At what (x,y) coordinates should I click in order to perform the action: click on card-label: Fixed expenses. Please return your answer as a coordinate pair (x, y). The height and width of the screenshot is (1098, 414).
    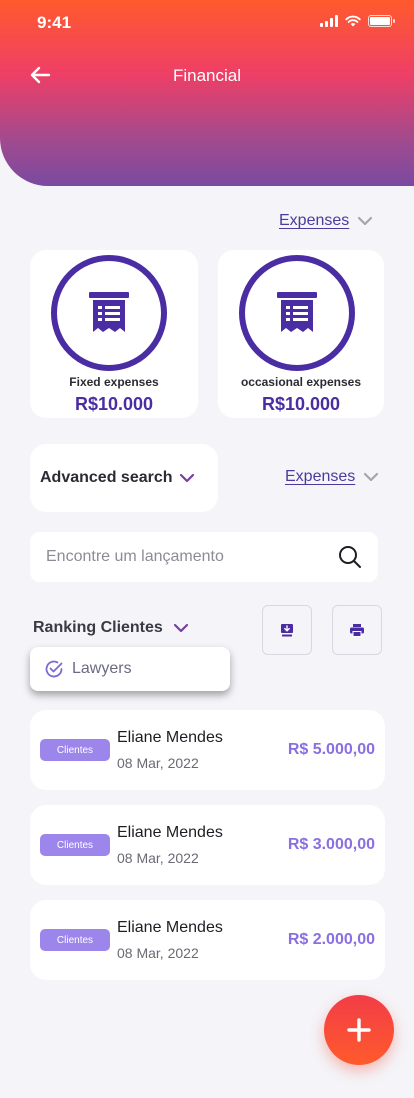
    Looking at the image, I should click on (114, 382).